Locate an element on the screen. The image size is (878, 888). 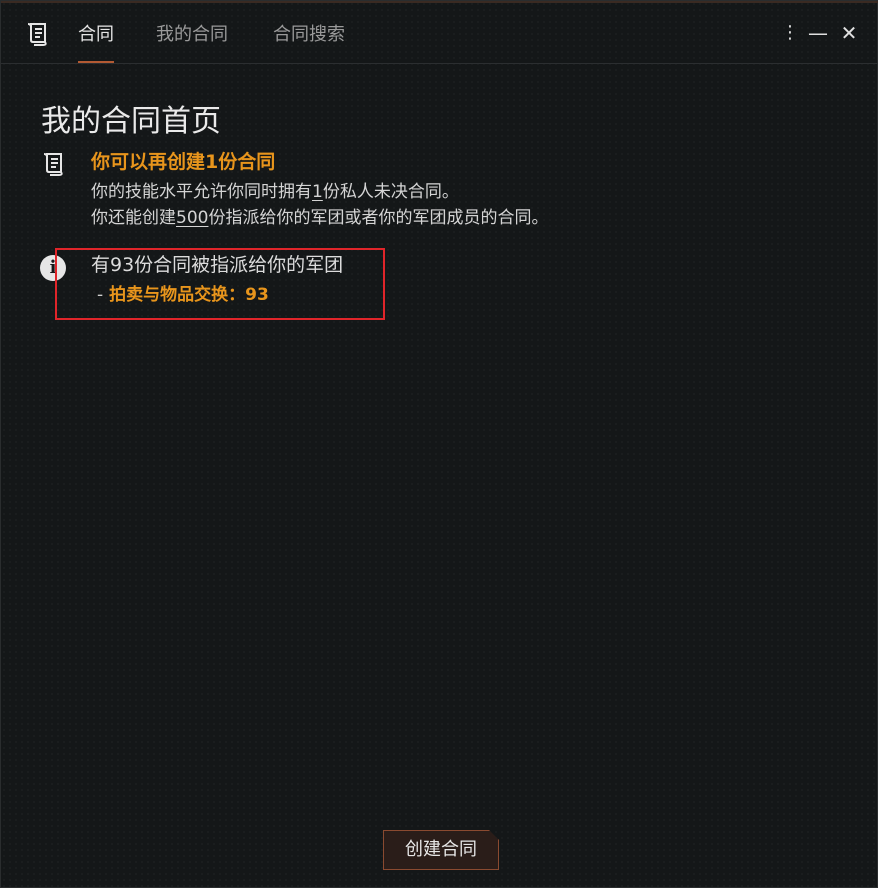
capacity-line-1-prefix: 你的技能水平允许你同时拥有 is located at coordinates (201, 192).